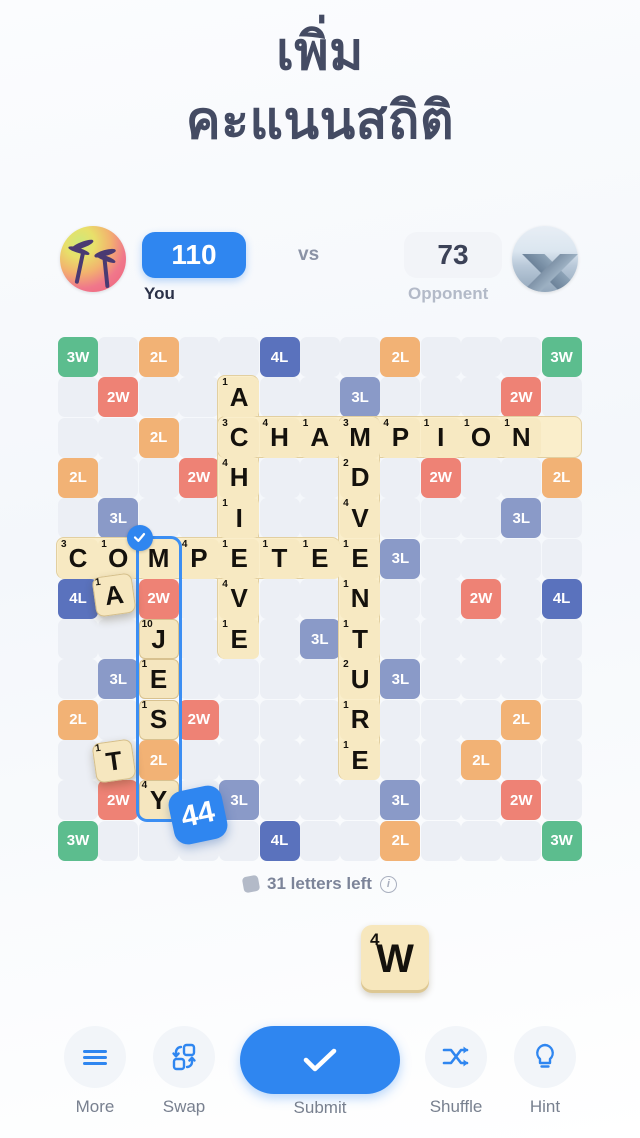 The width and height of the screenshot is (640, 1138). Describe the element at coordinates (158, 679) in the screenshot. I see `placed-tile: 1E` at that location.